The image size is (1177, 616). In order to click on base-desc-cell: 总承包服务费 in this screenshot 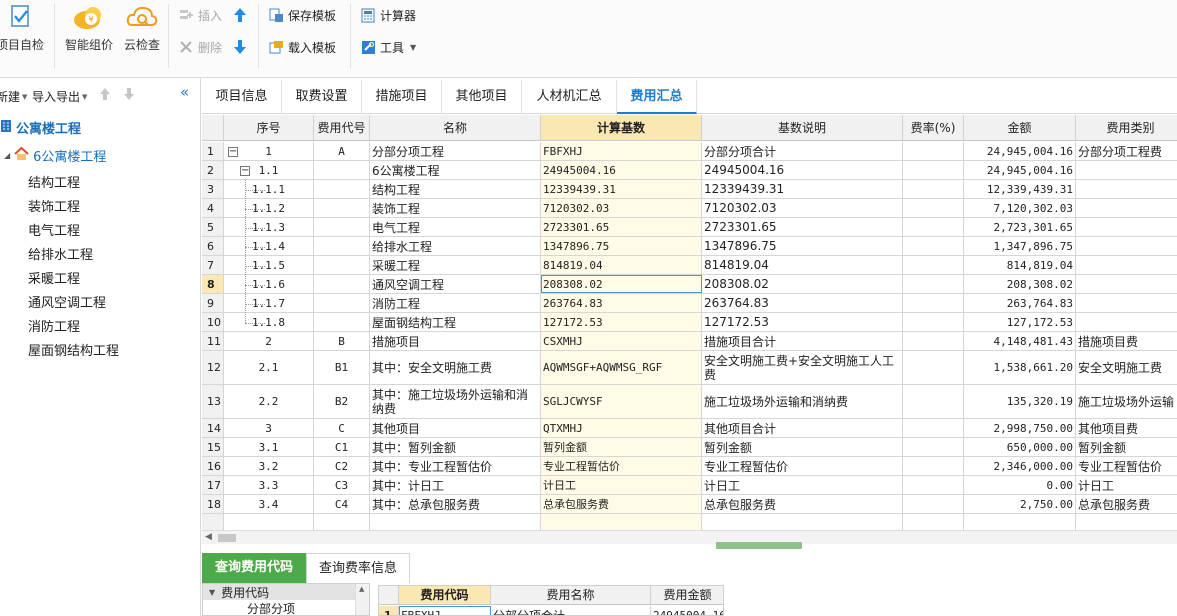, I will do `click(802, 504)`.